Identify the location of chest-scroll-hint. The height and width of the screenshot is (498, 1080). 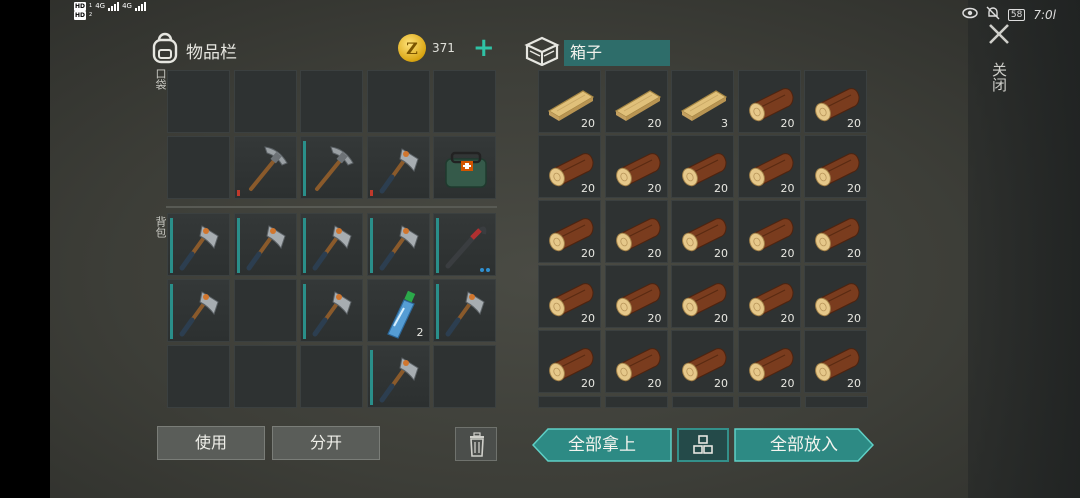
(703, 402).